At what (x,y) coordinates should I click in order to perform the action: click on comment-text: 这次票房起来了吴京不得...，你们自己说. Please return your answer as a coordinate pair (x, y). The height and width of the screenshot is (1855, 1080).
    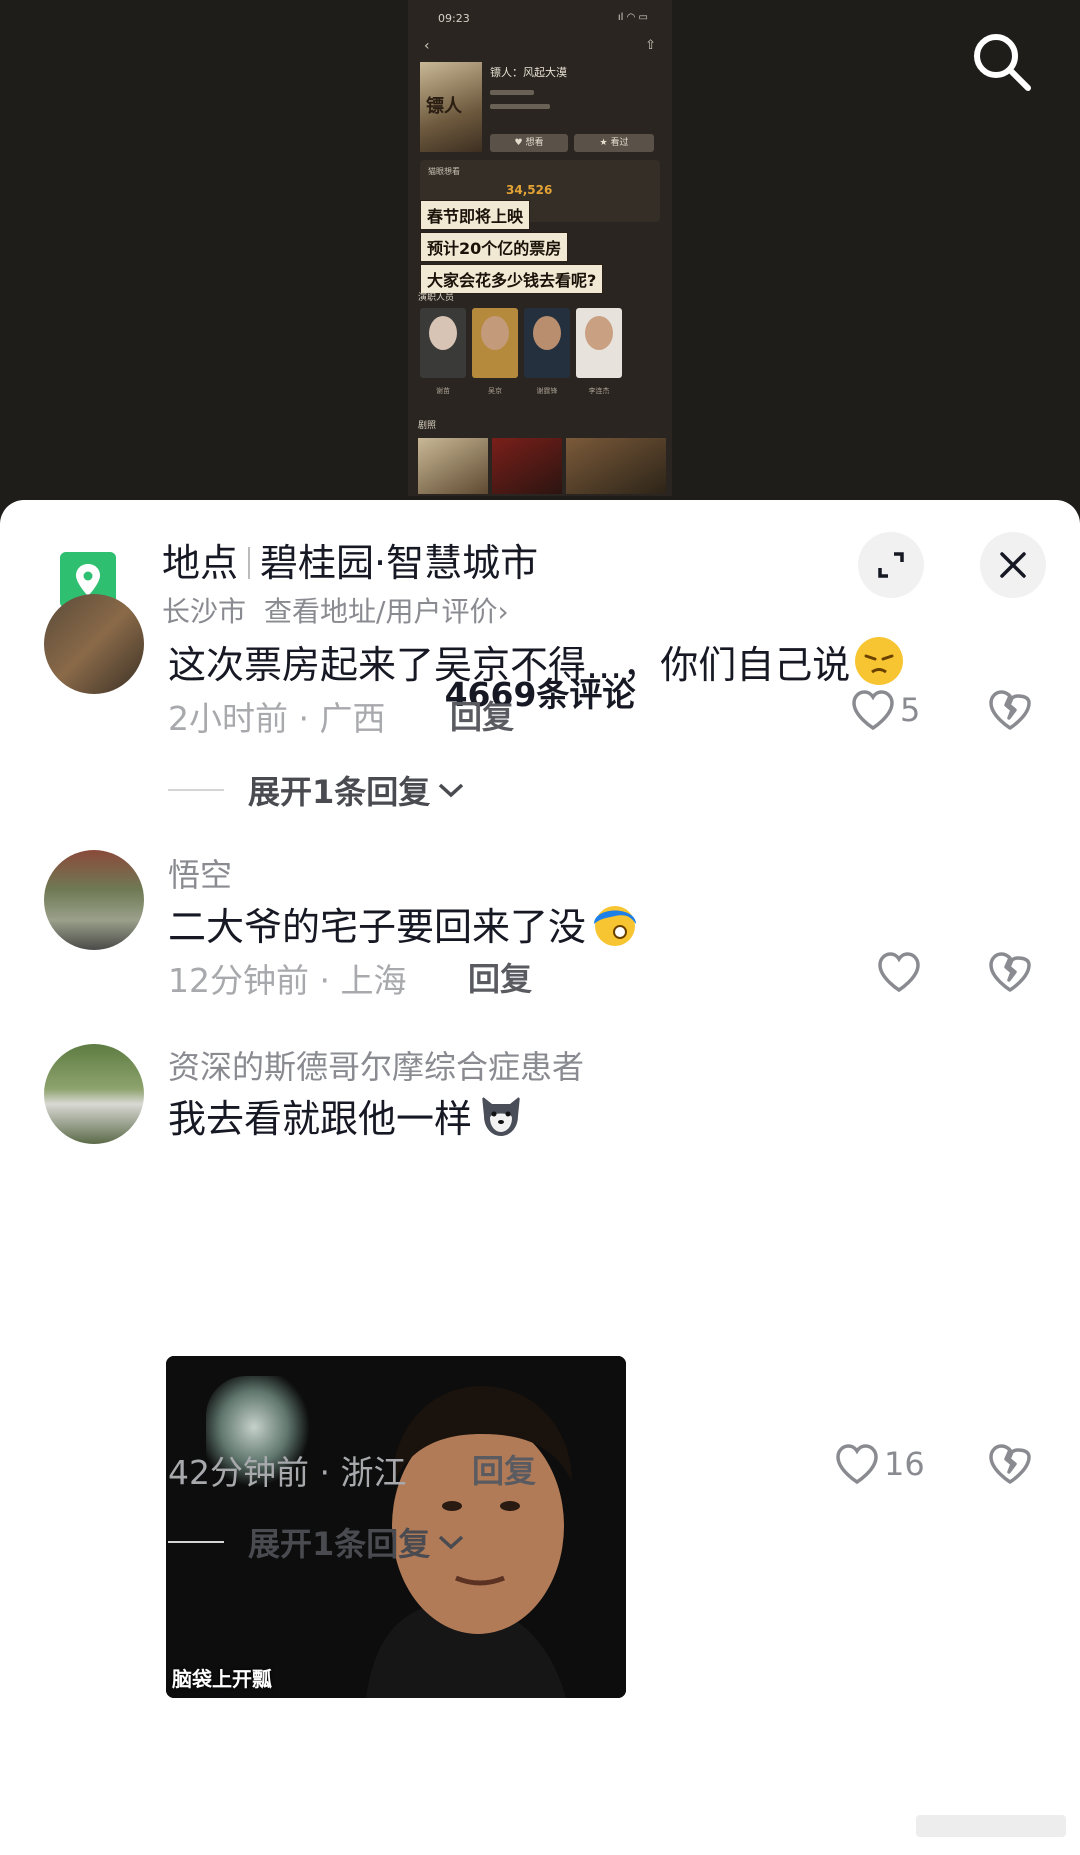
    Looking at the image, I should click on (536, 661).